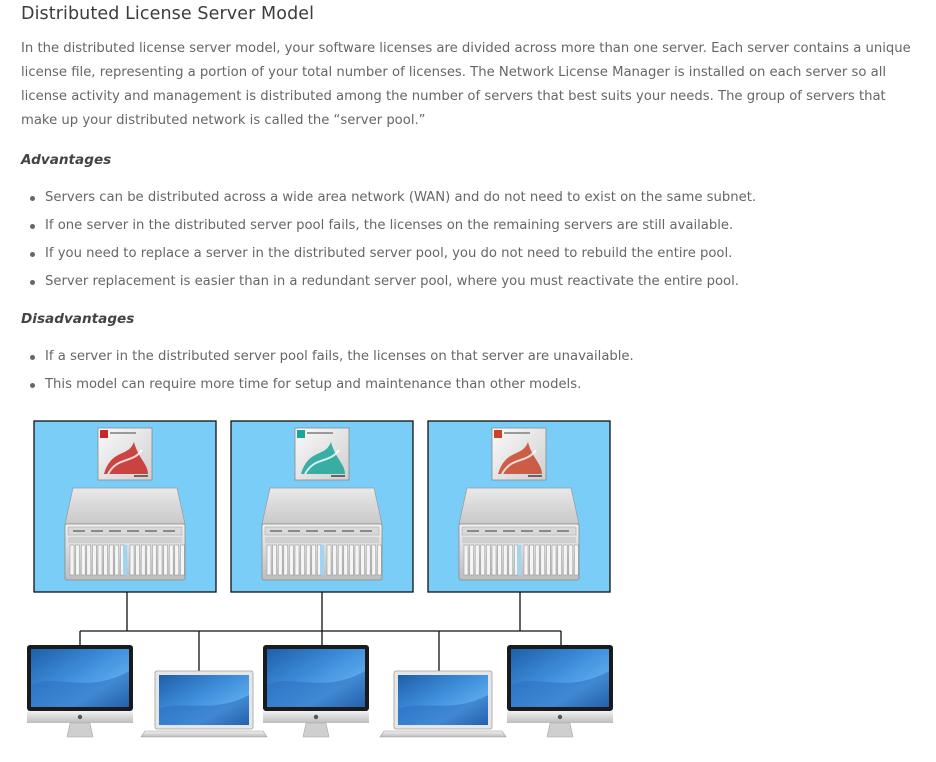 Image resolution: width=936 pixels, height=762 pixels. I want to click on client-computers, so click(320, 691).